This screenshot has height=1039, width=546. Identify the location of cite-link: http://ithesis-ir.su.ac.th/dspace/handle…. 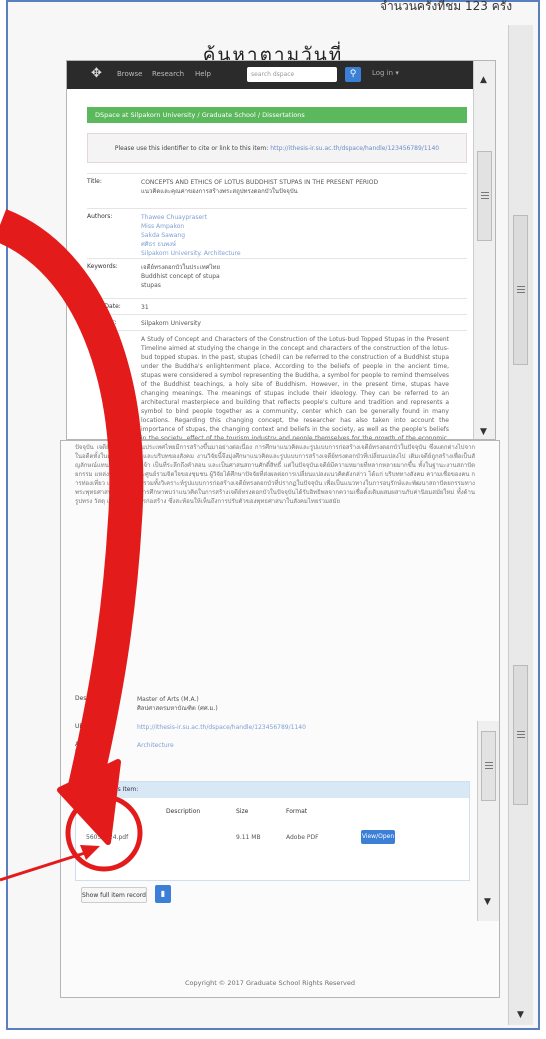
(354, 148).